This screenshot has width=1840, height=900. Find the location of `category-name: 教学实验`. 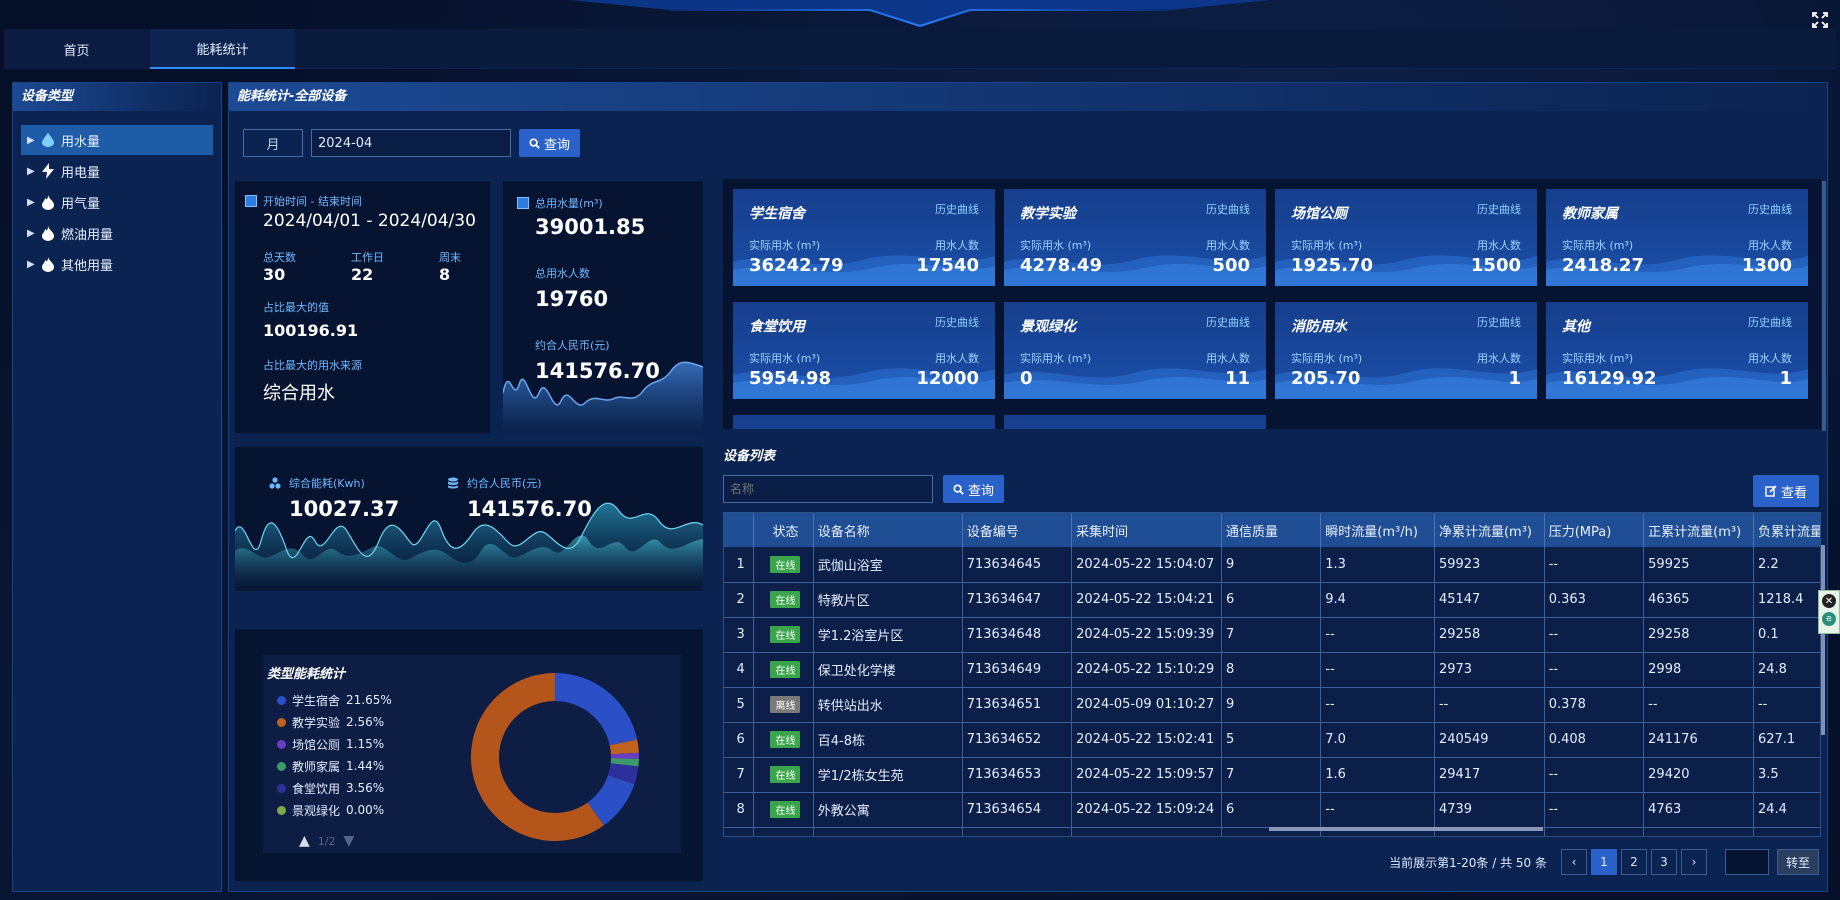

category-name: 教学实验 is located at coordinates (1048, 214).